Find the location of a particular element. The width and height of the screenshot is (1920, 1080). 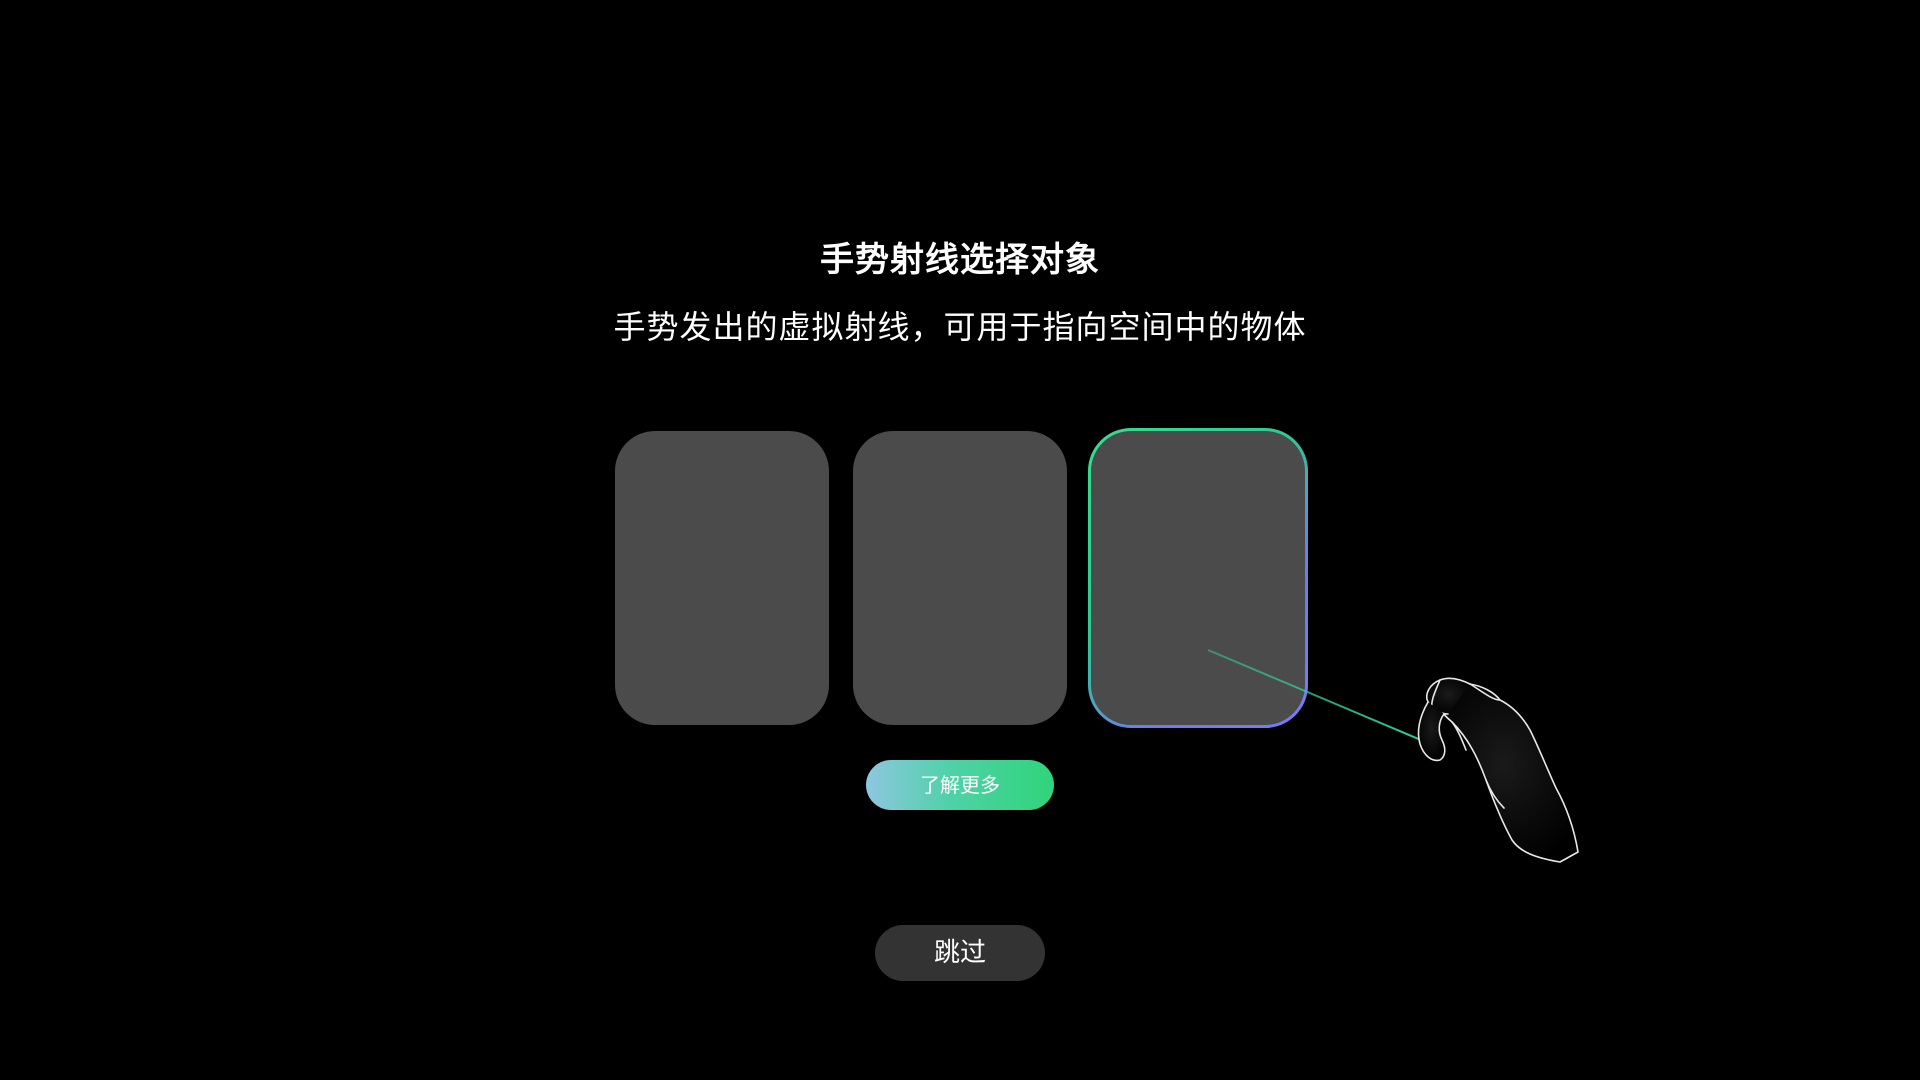

page-subtitle: 手势发出的虚拟射线，可用于指向空间中的物体 is located at coordinates (960, 327).